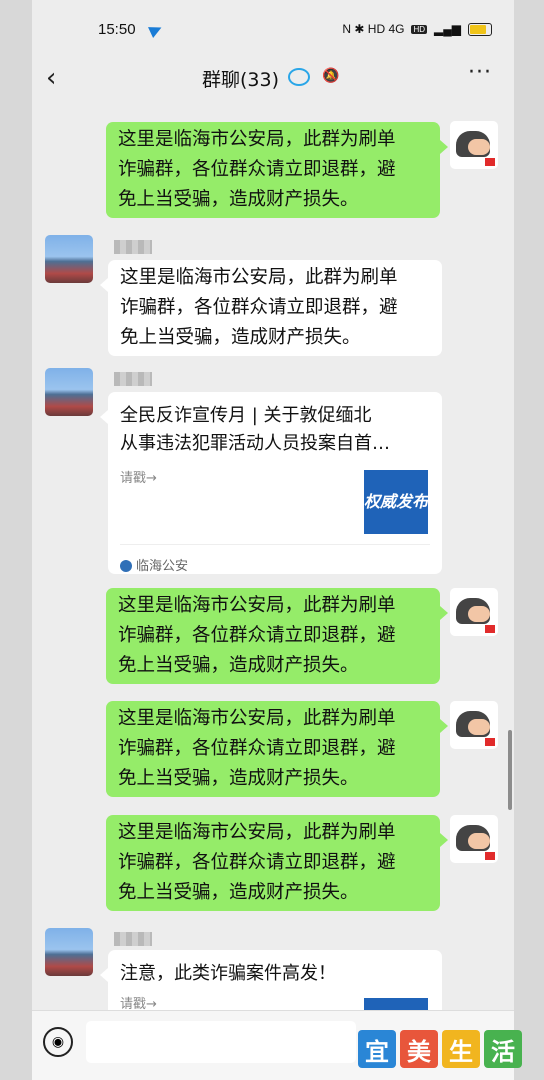  What do you see at coordinates (228, 973) in the screenshot?
I see `card-title-line: 注意，此类诈骗案件高发！` at bounding box center [228, 973].